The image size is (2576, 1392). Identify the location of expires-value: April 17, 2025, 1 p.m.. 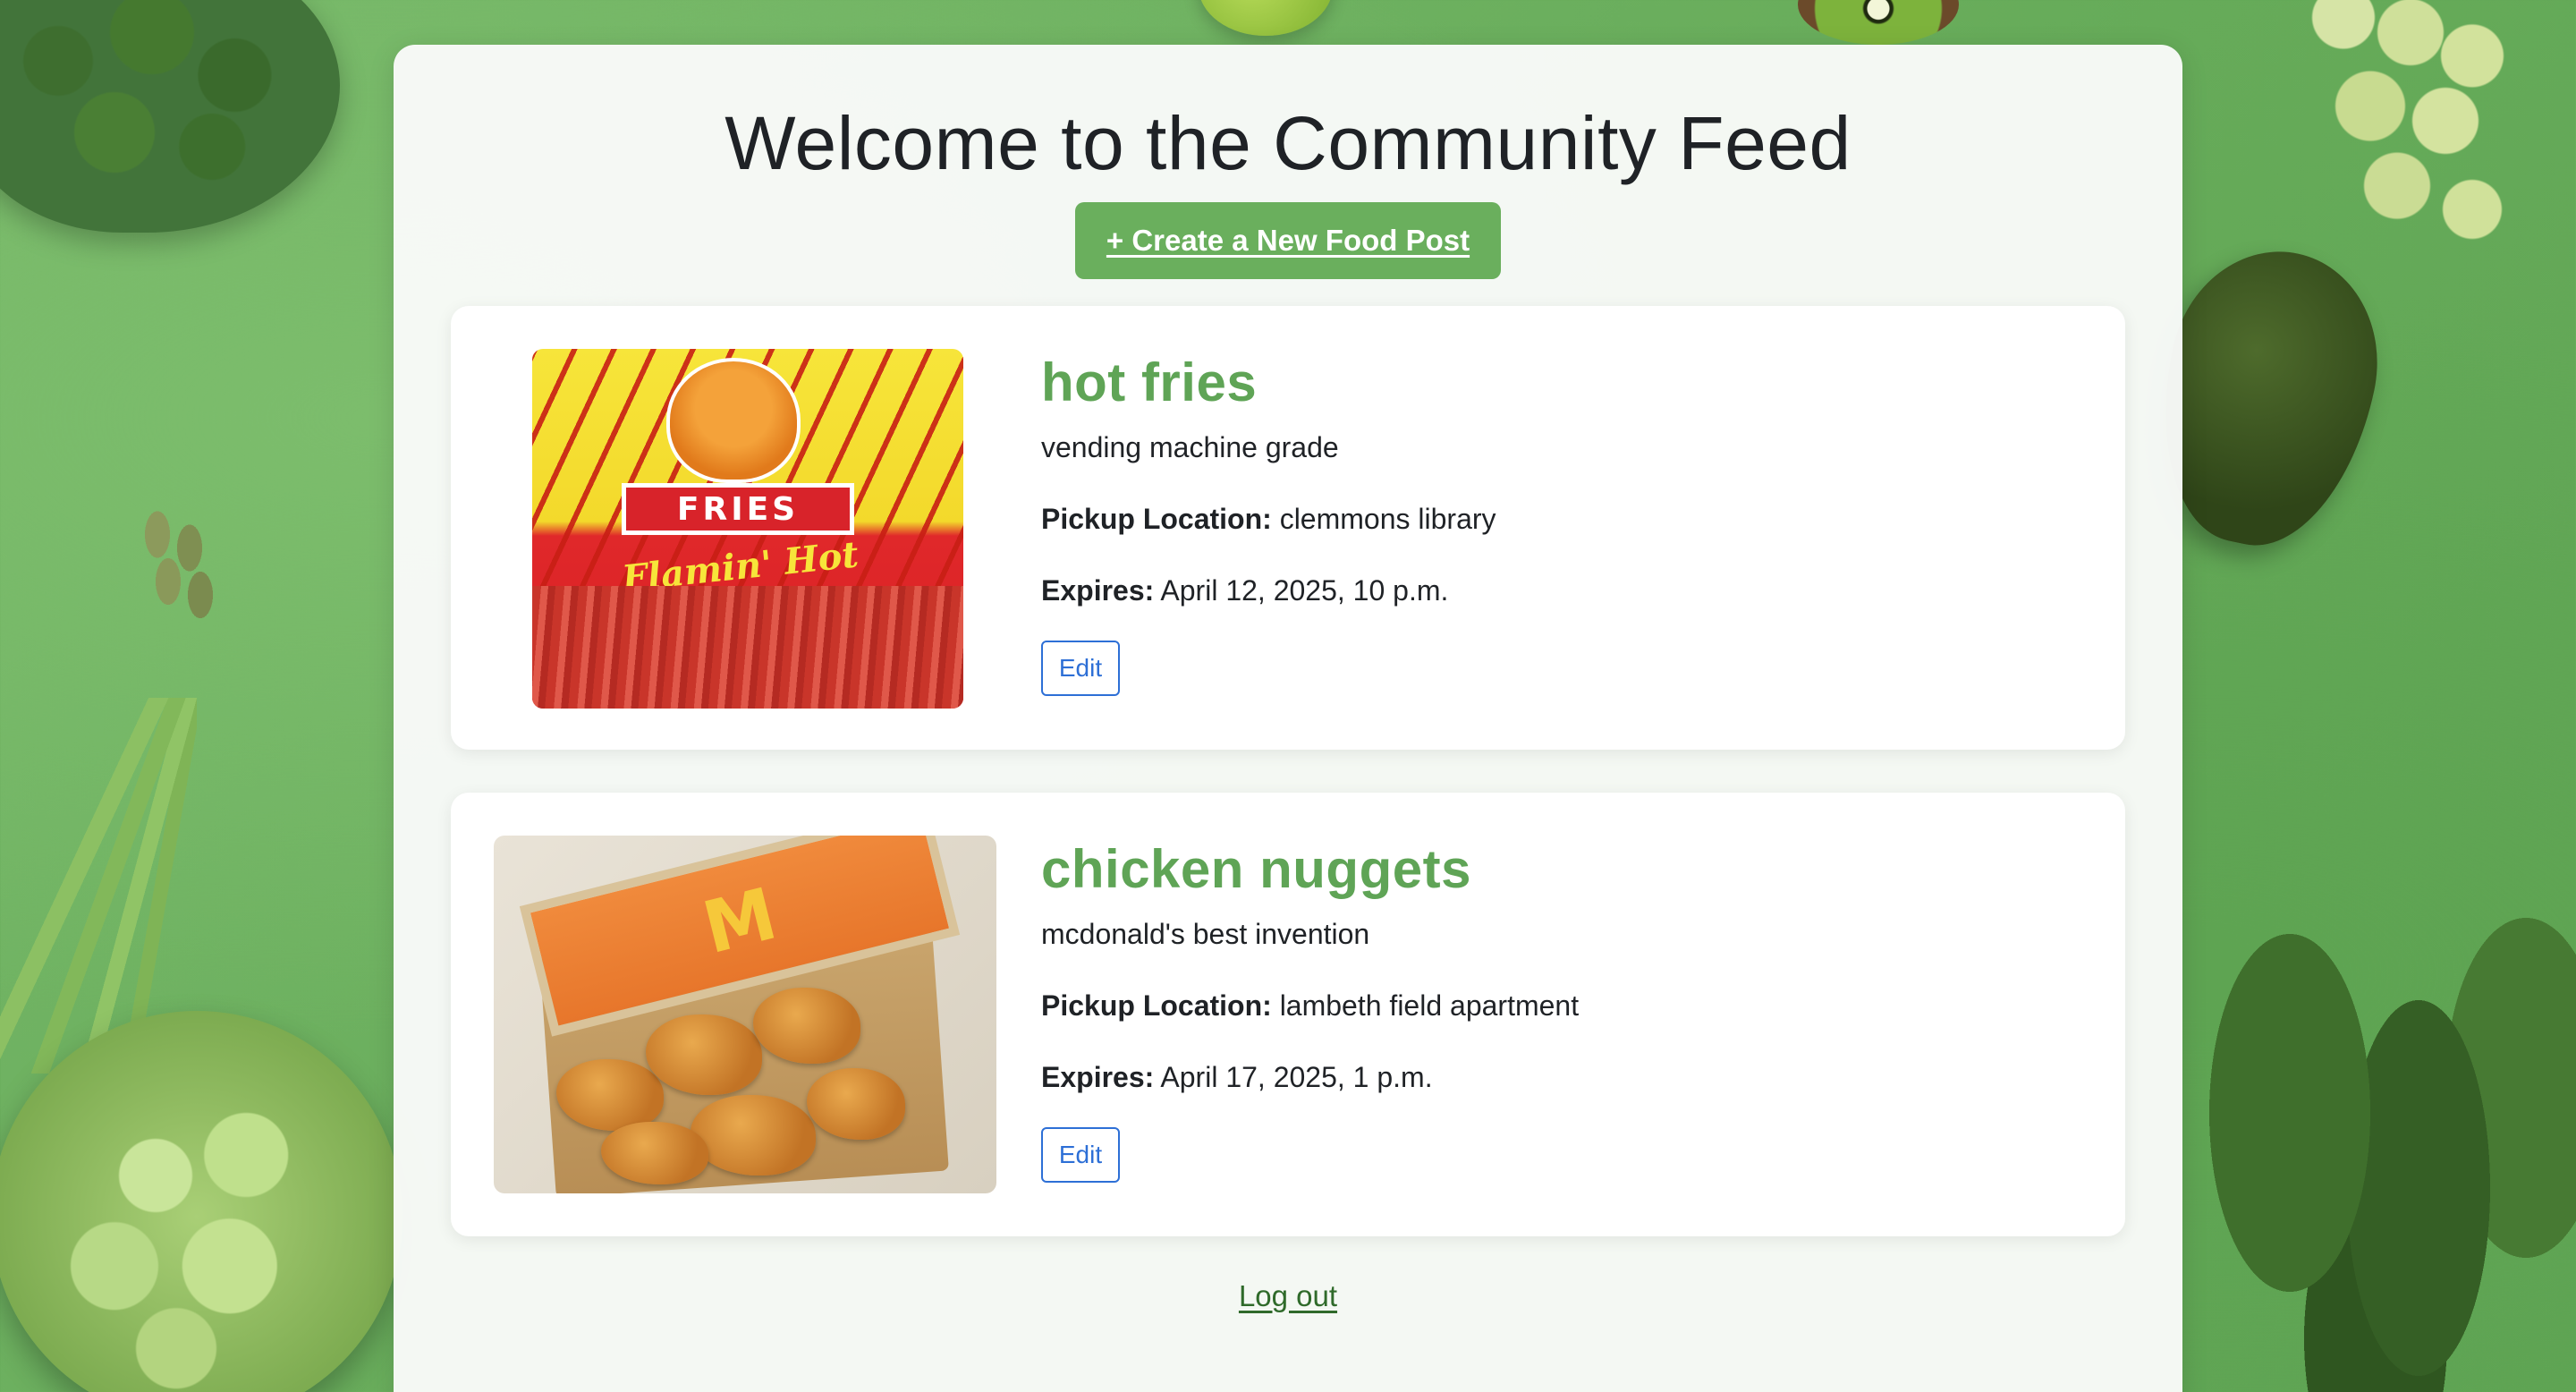
(1296, 1077).